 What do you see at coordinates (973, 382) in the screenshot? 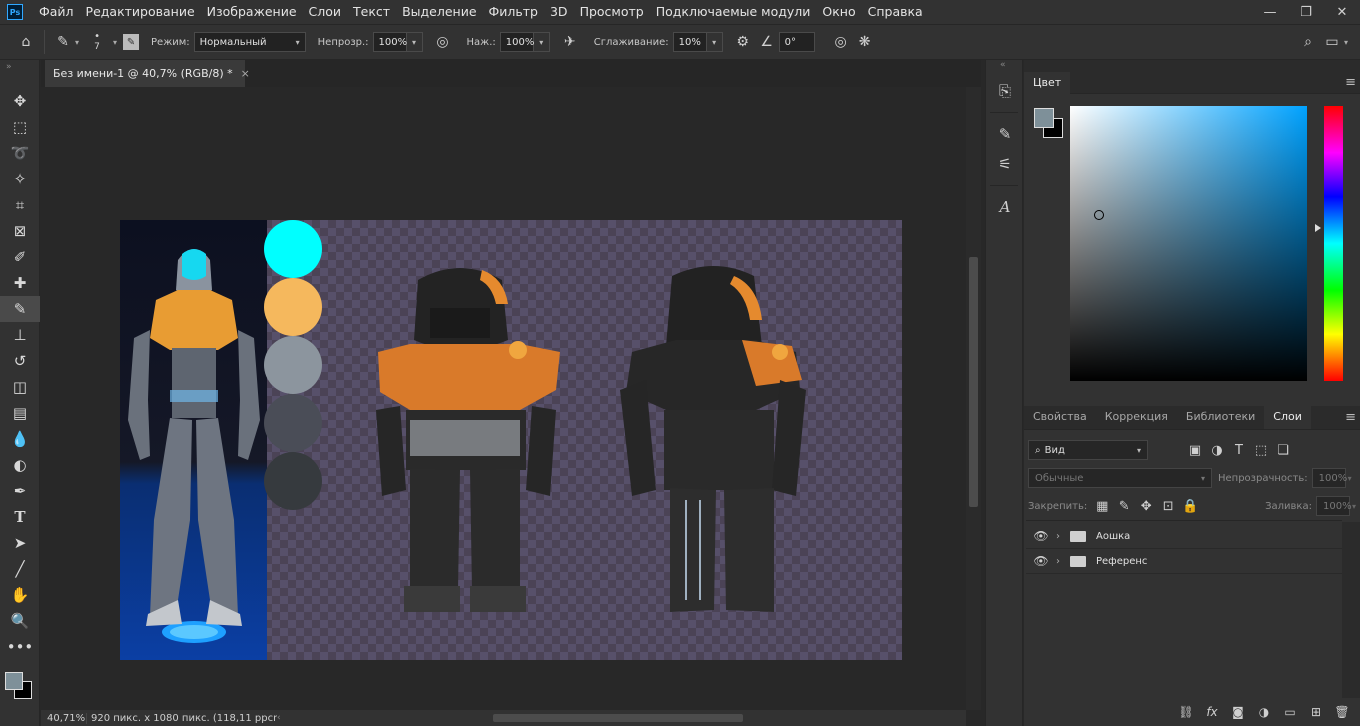
I see `vertical-scroll-thumb` at bounding box center [973, 382].